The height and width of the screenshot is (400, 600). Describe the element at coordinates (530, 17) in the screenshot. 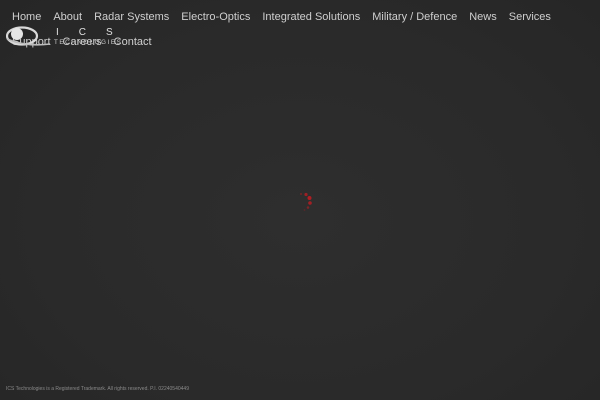

I see `nav-item-services: Services` at that location.